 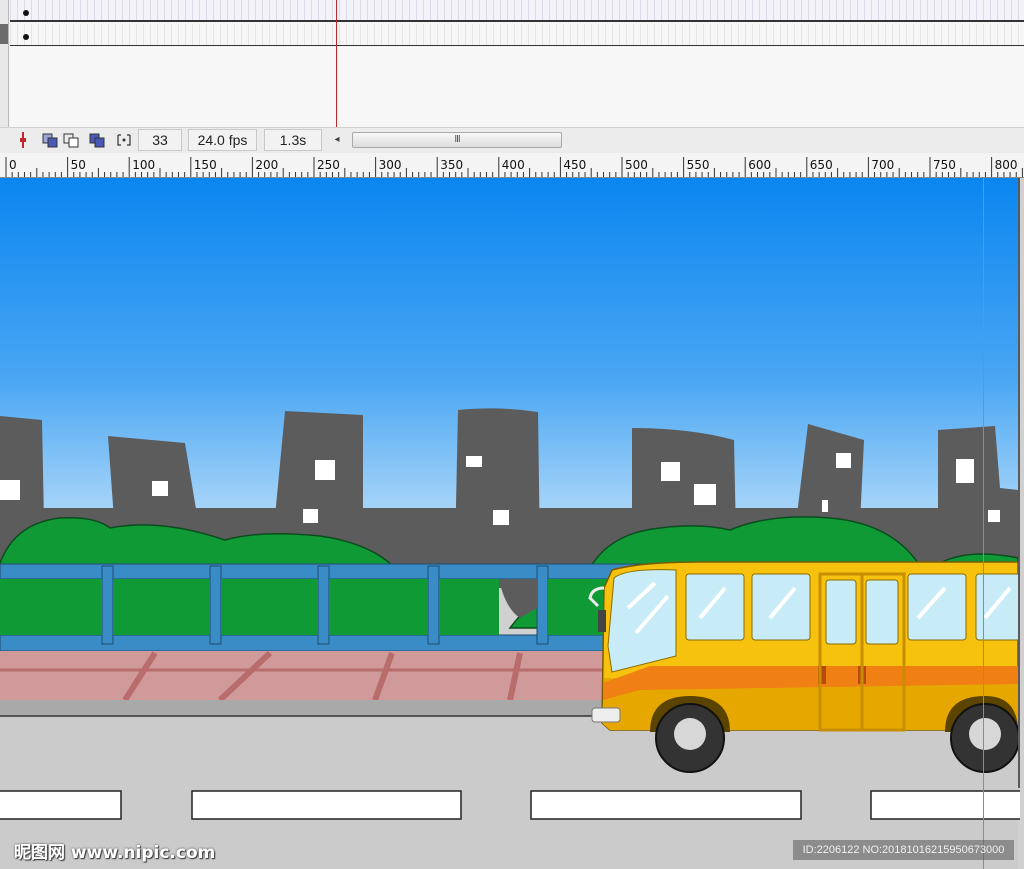 I want to click on edit-multiple-frames-icon, so click(x=97, y=140).